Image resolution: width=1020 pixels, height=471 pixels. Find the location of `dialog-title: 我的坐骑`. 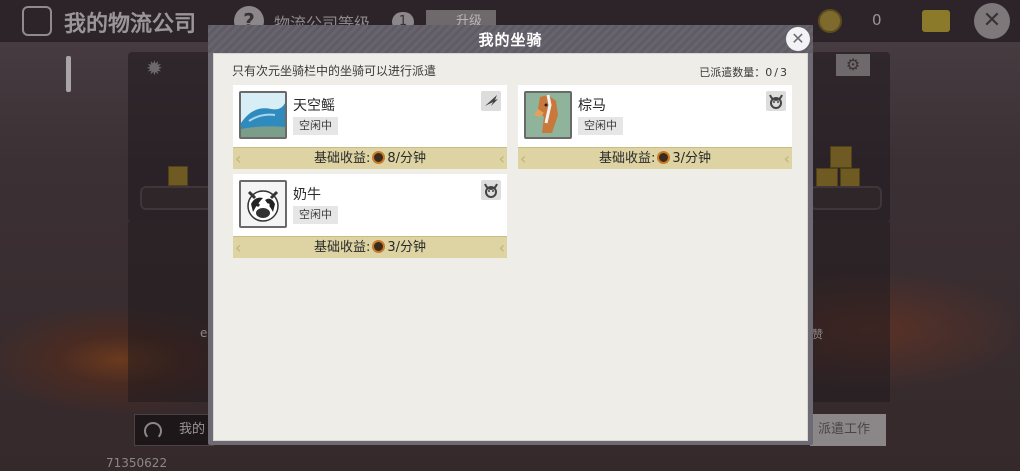

dialog-title: 我的坐骑 is located at coordinates (510, 40).